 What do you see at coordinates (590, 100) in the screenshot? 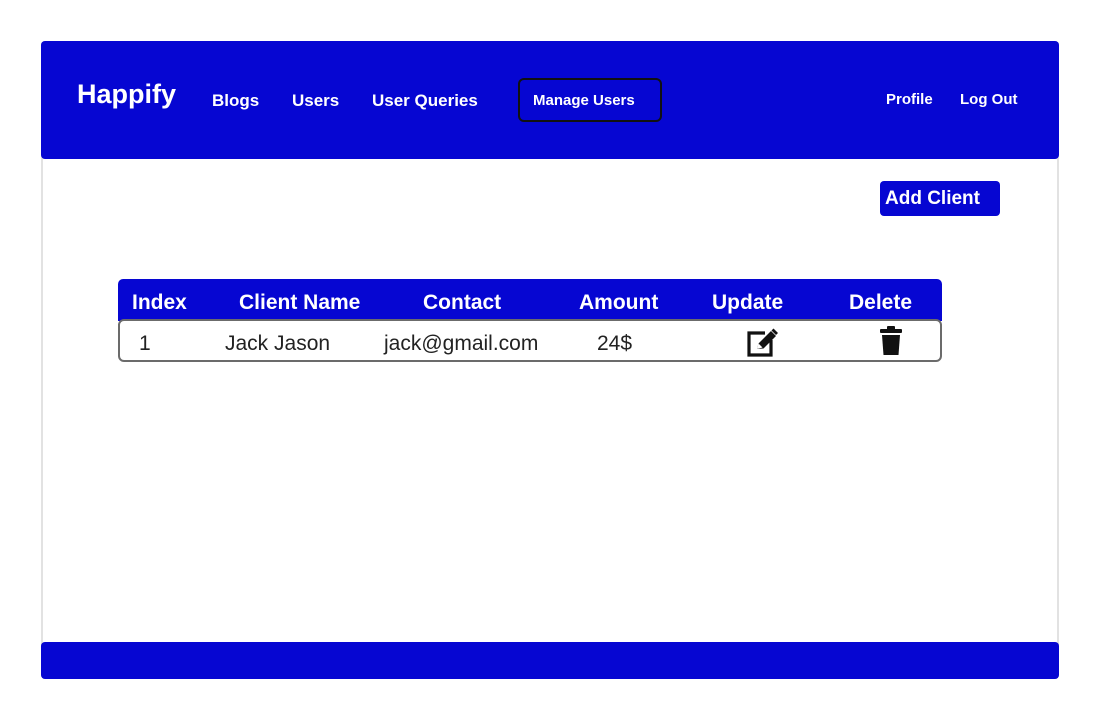
I see `nav-manage-users: Manage Users` at bounding box center [590, 100].